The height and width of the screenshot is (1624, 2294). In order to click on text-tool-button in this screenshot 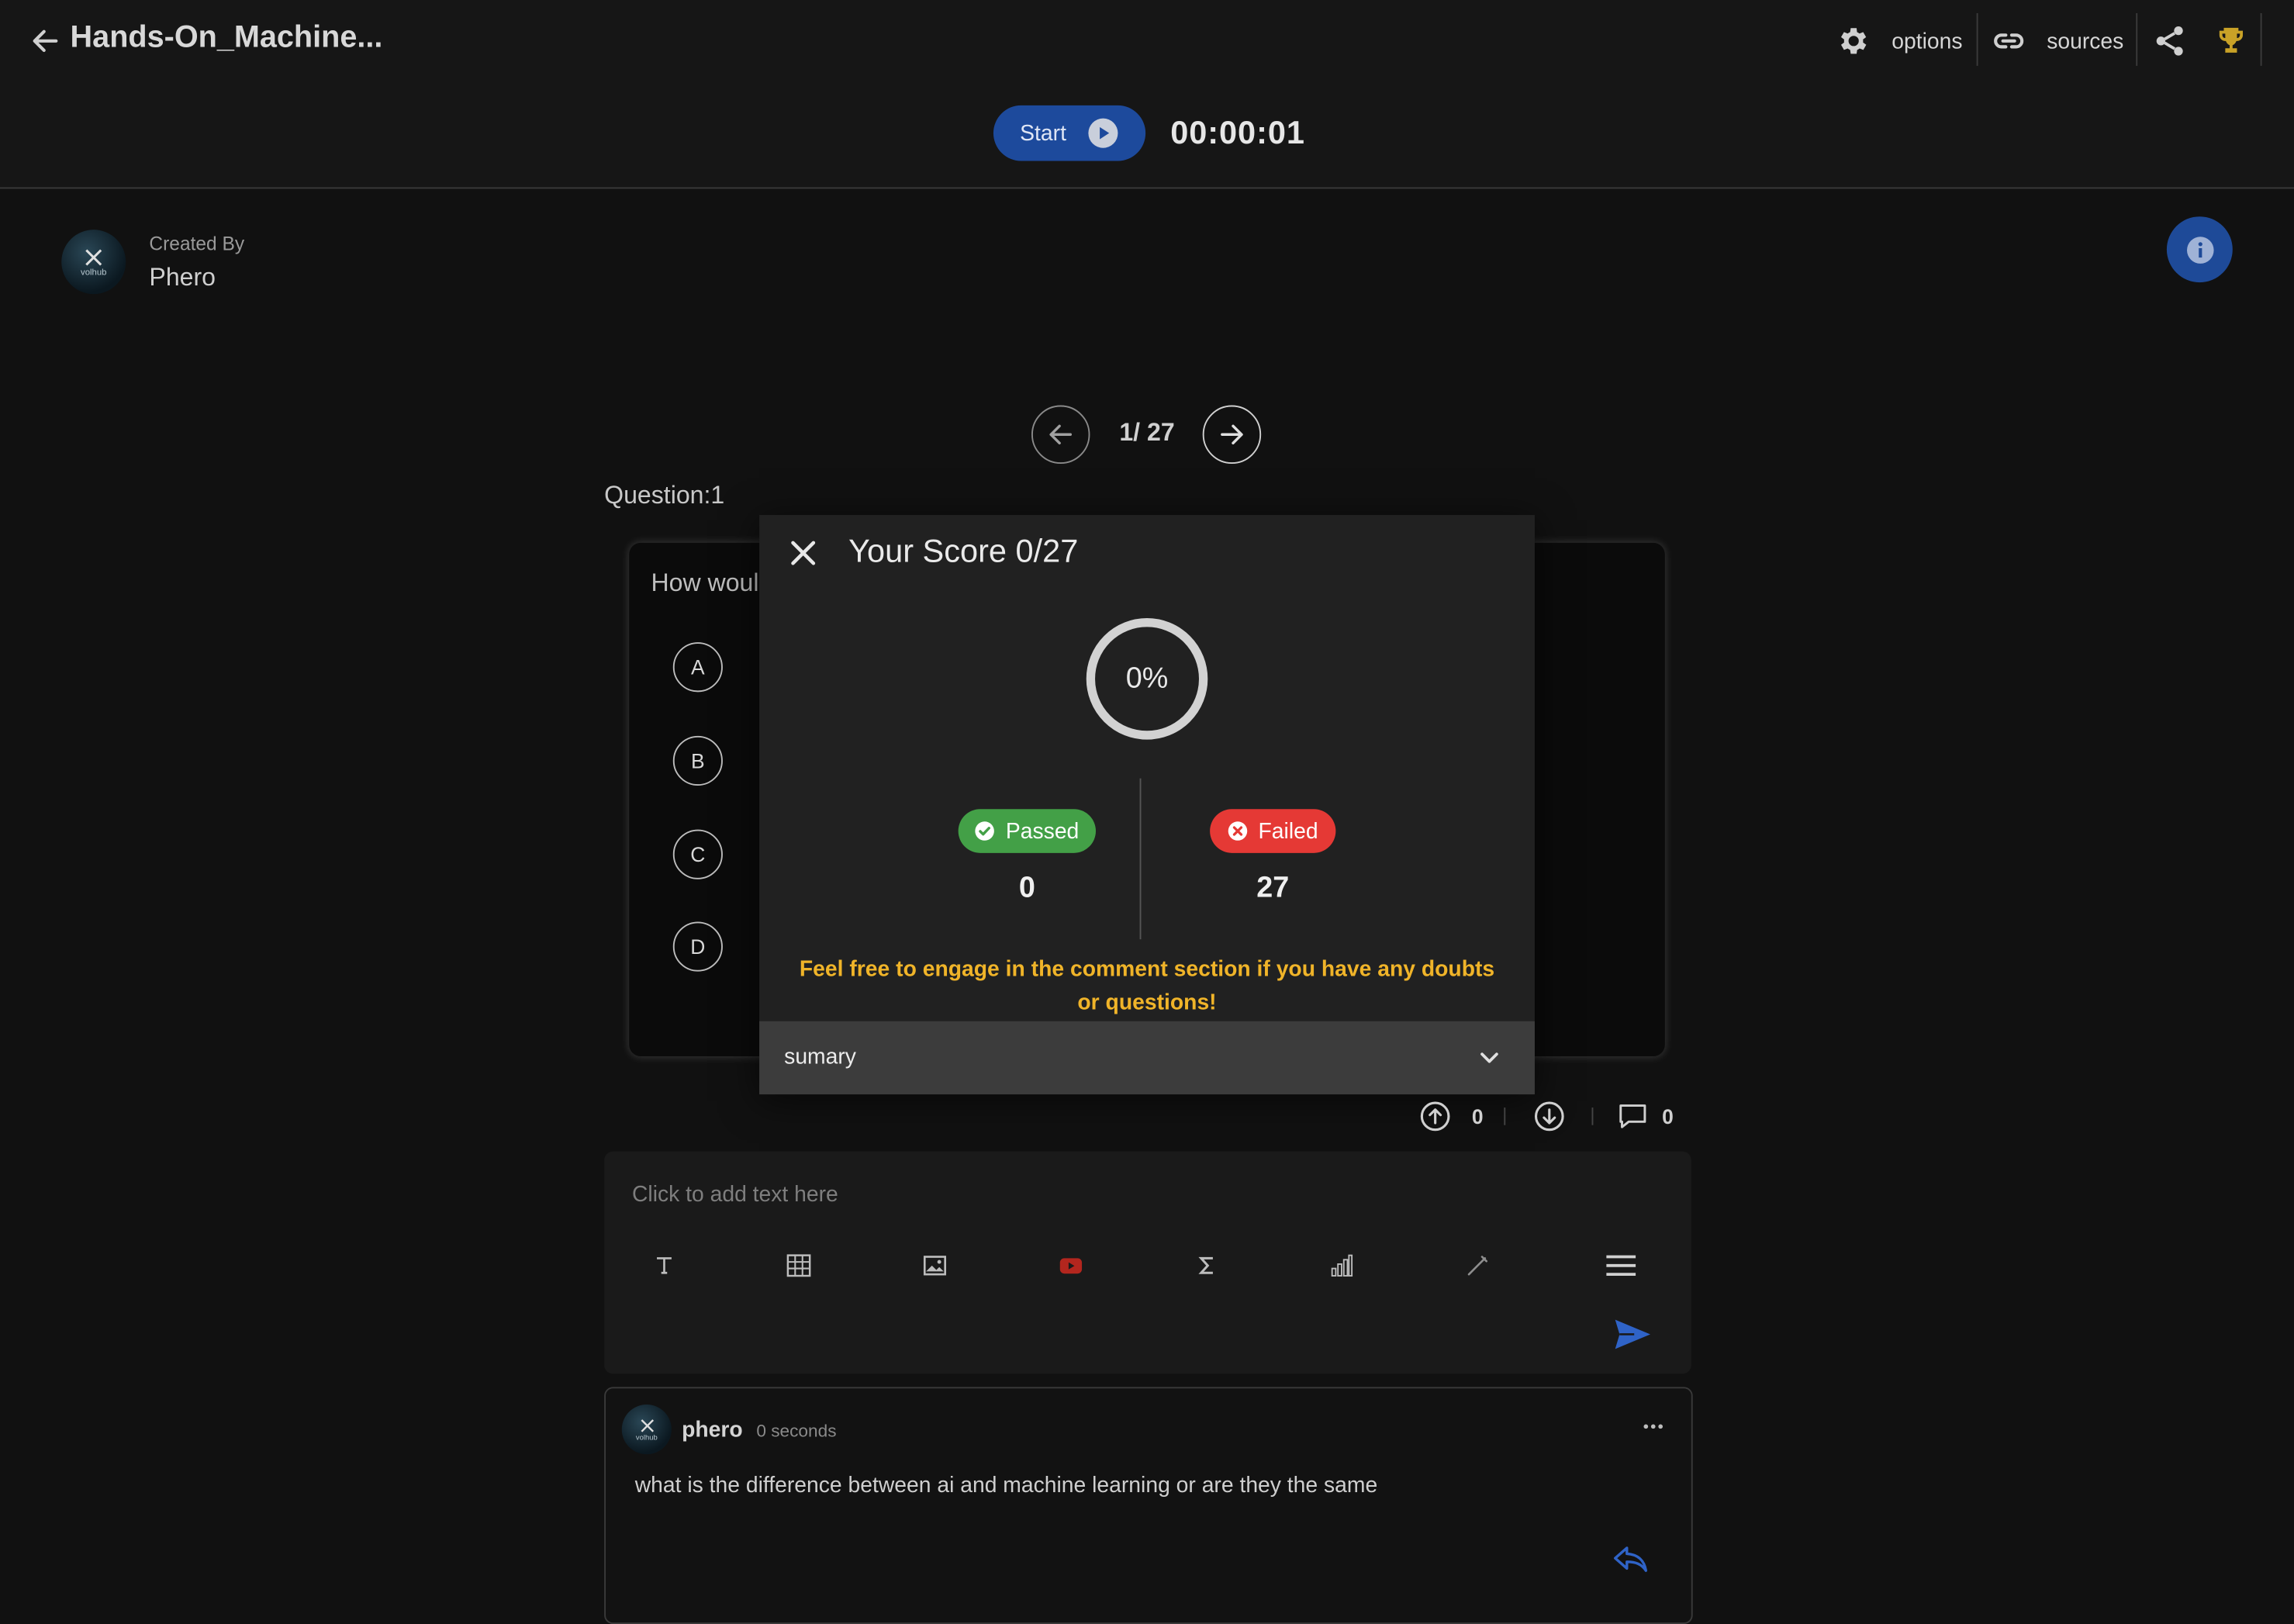, I will do `click(664, 1265)`.